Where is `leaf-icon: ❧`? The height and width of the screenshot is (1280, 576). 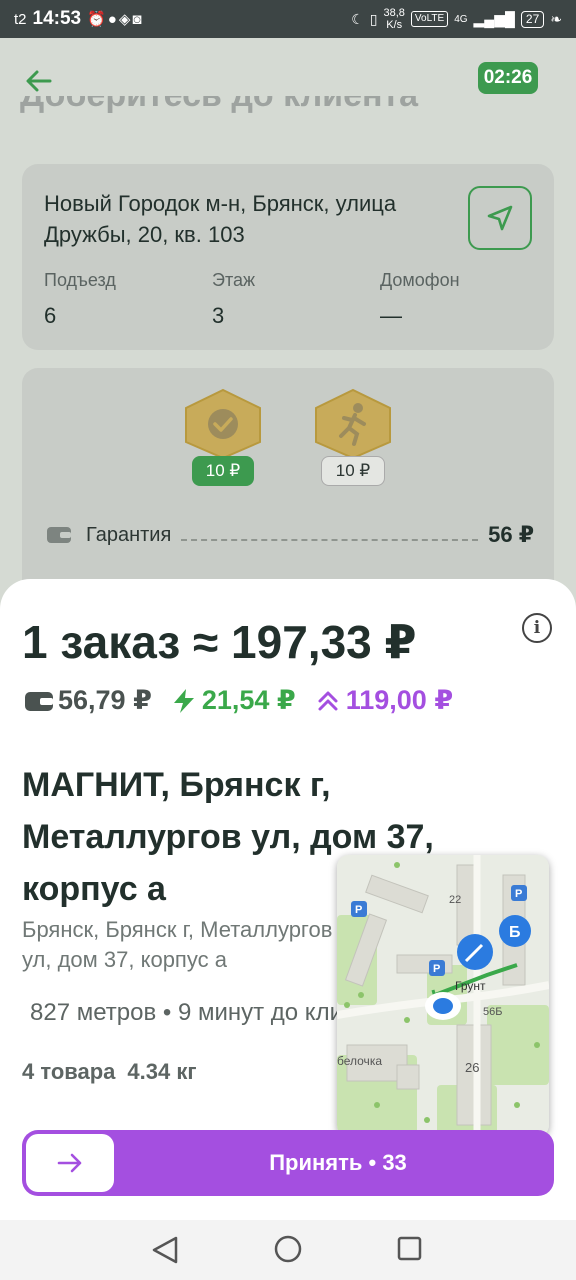 leaf-icon: ❧ is located at coordinates (556, 18).